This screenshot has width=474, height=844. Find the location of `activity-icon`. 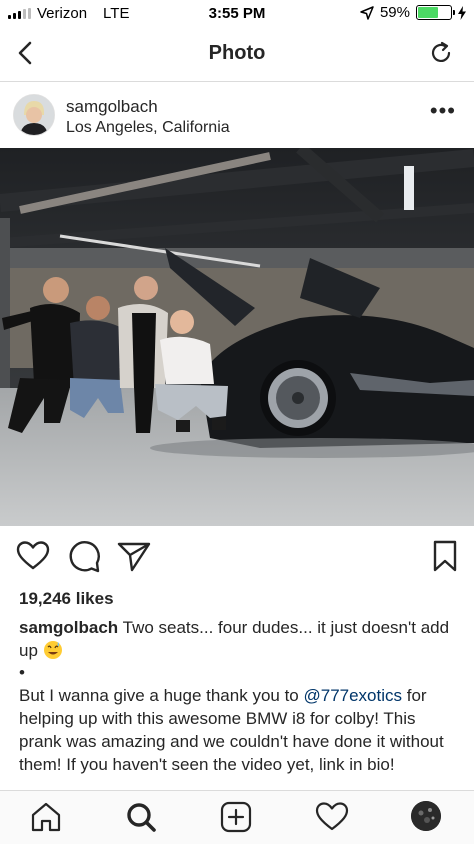

activity-icon is located at coordinates (332, 817).